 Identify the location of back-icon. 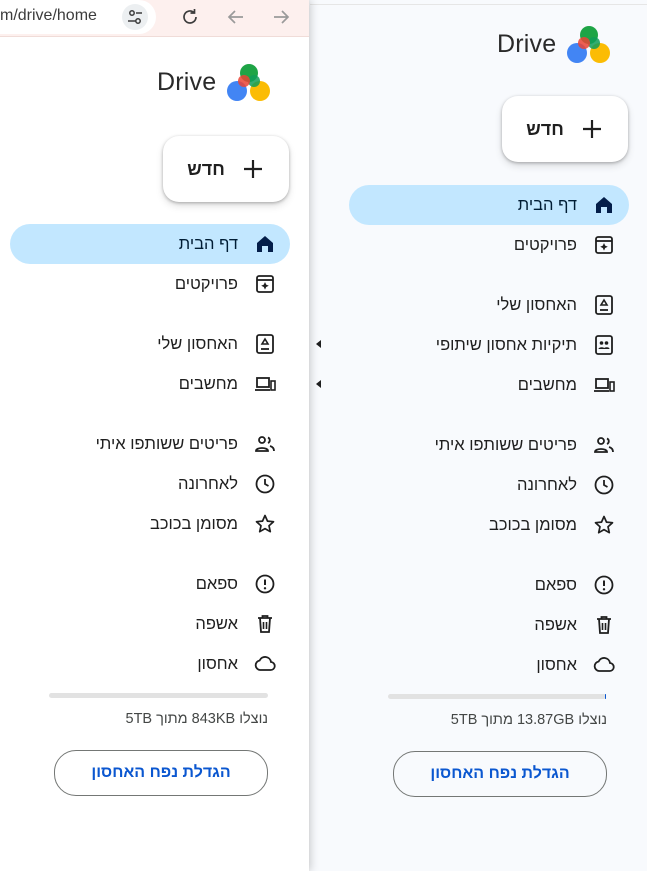
(236, 17).